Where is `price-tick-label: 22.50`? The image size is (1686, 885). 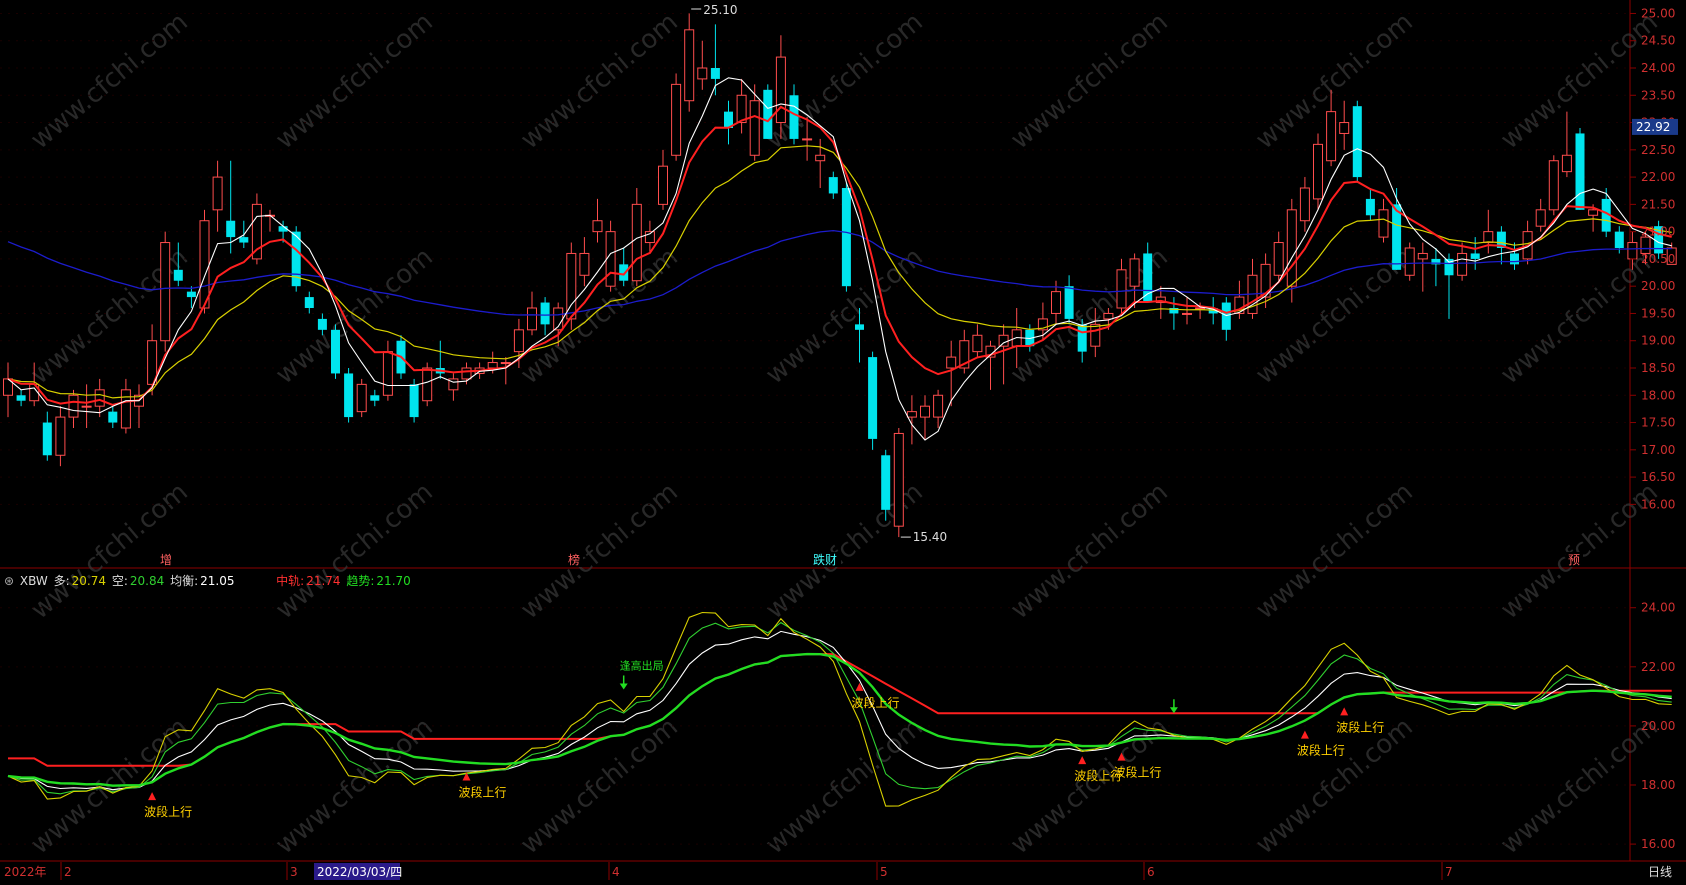
price-tick-label: 22.50 is located at coordinates (1658, 150).